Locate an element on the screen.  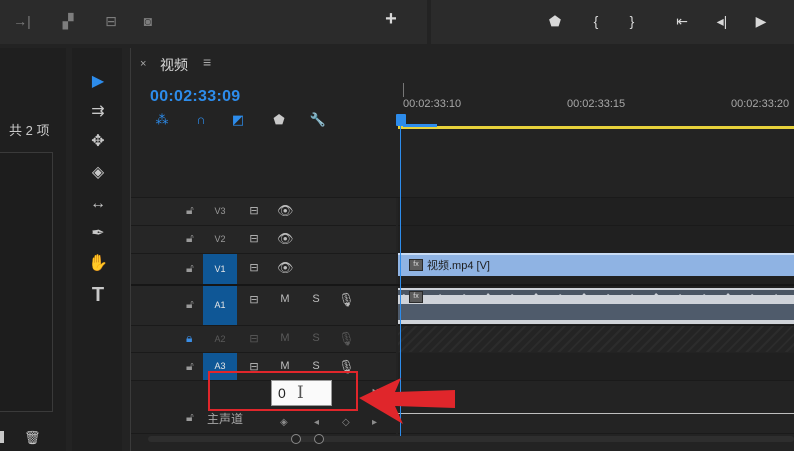
source-toolbar: →| ▞ ⊟ ◙ + is located at coordinates (213, 22).